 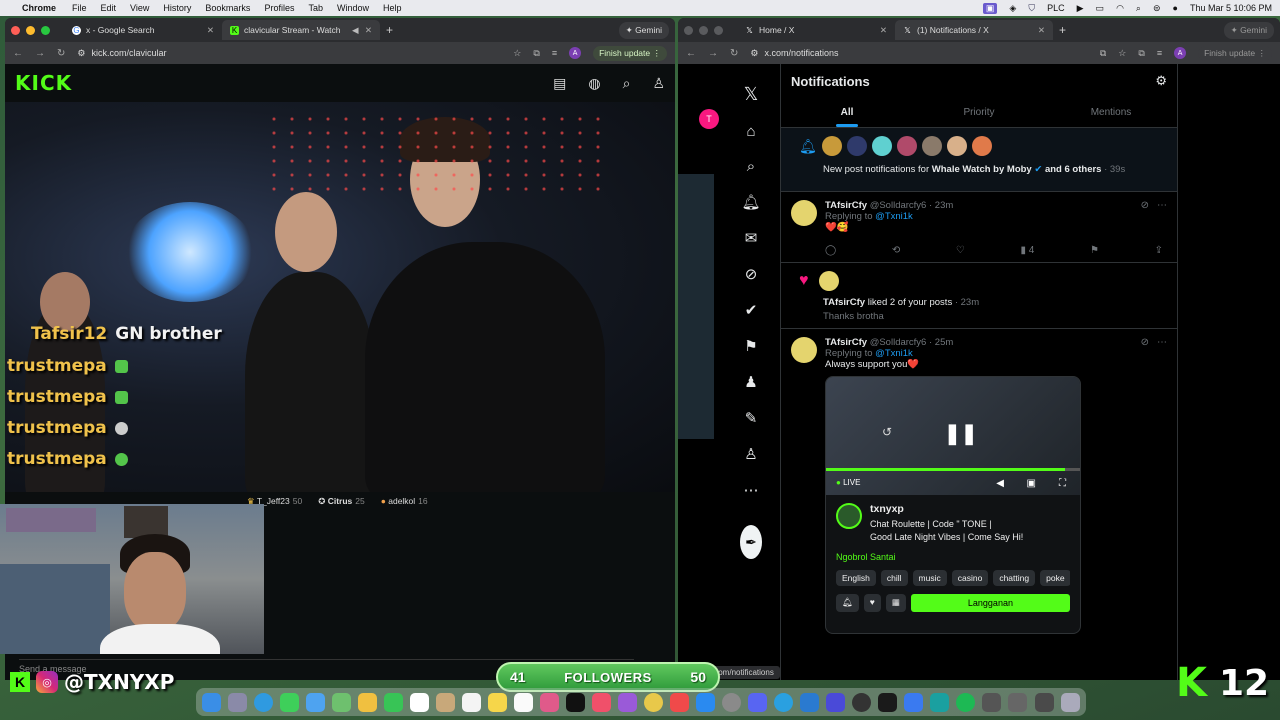 What do you see at coordinates (392, 8) in the screenshot?
I see `menu-help: Help` at bounding box center [392, 8].